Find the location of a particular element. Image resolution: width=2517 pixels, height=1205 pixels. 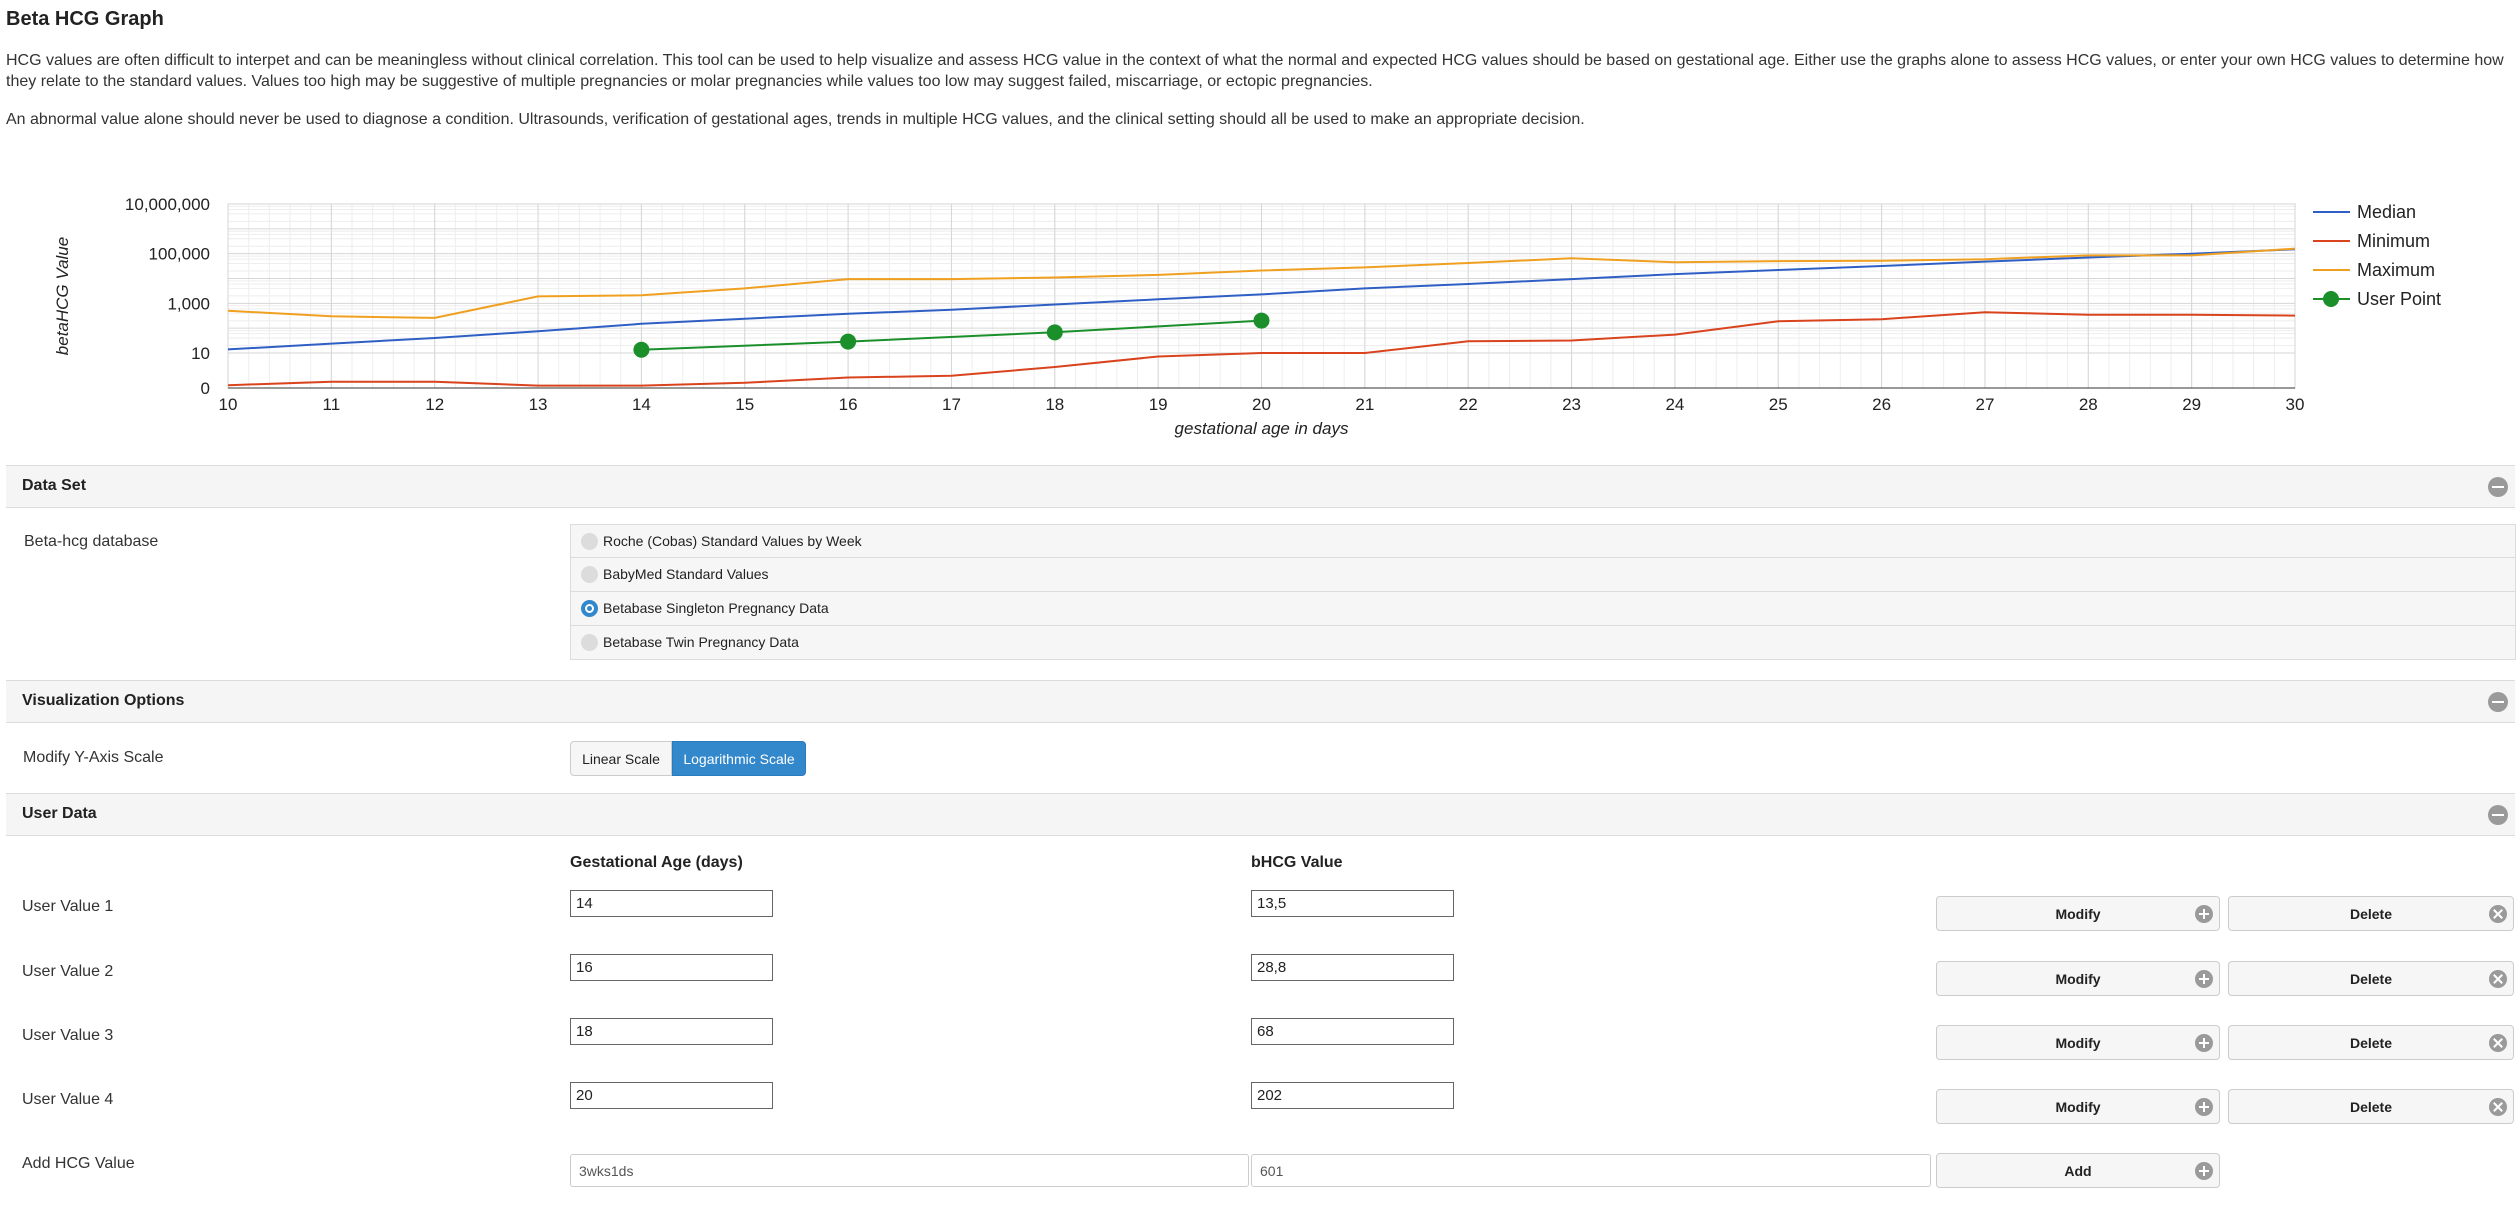

user-value-label: User Value 1 is located at coordinates (68, 906).